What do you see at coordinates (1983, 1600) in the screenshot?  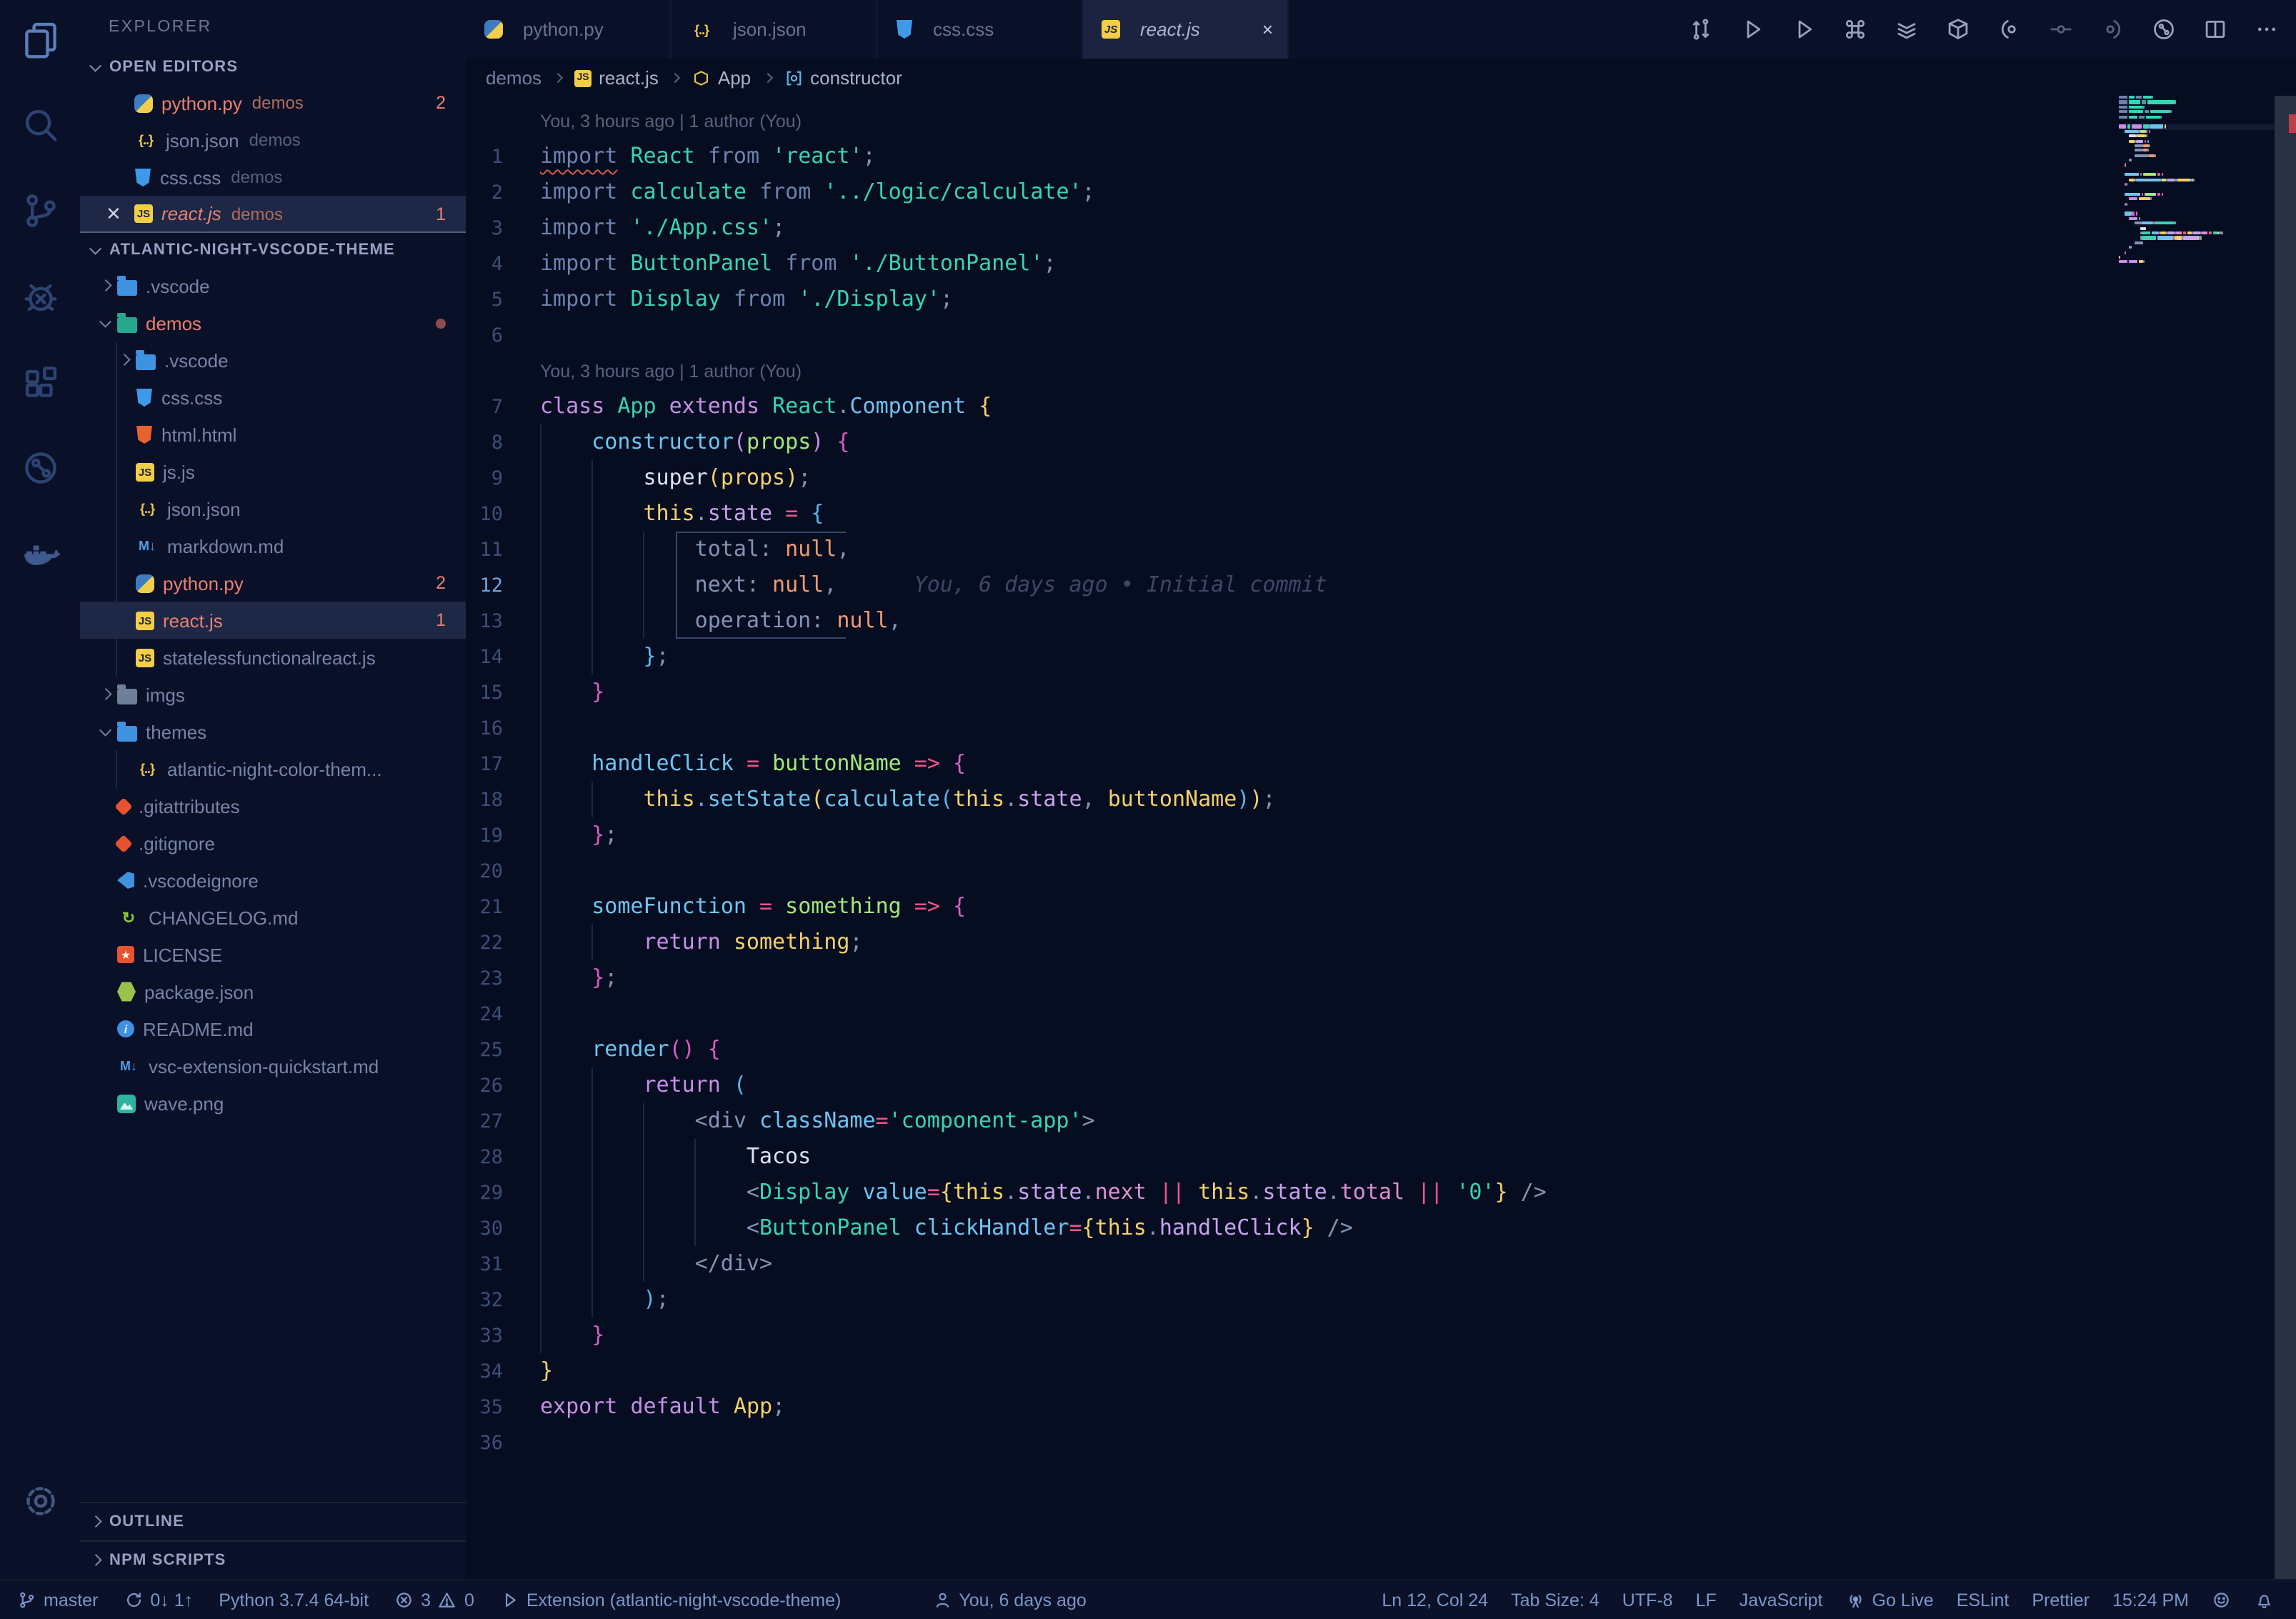 I see `status-eslint: ESLint` at bounding box center [1983, 1600].